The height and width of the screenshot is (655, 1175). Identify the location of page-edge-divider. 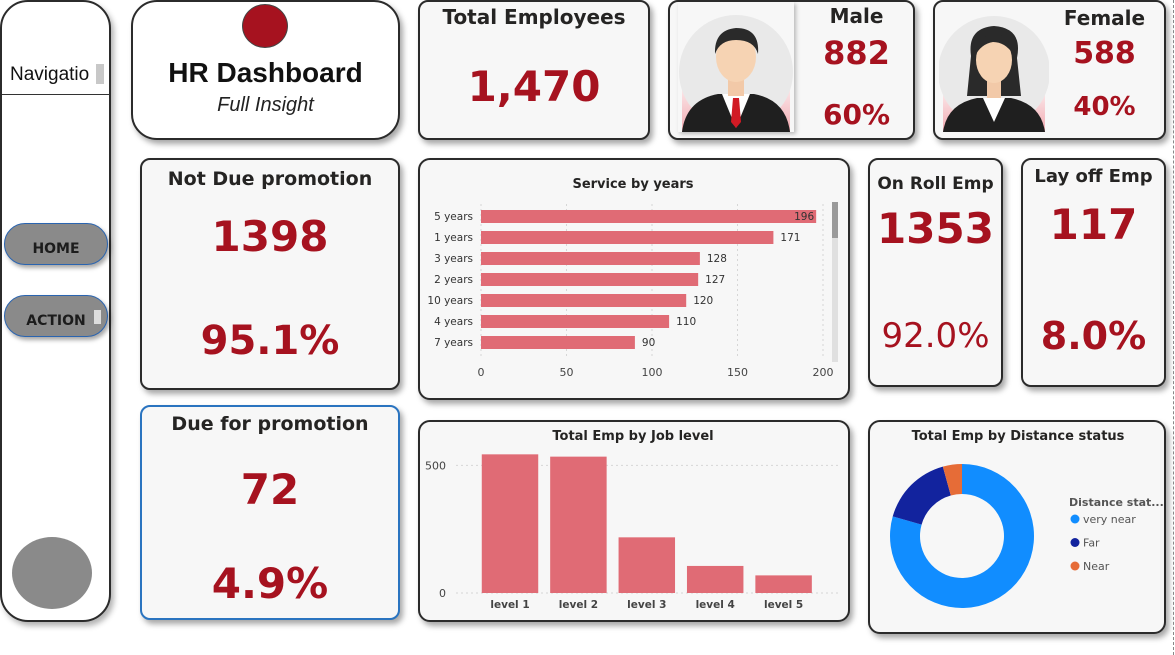
(1173, 327).